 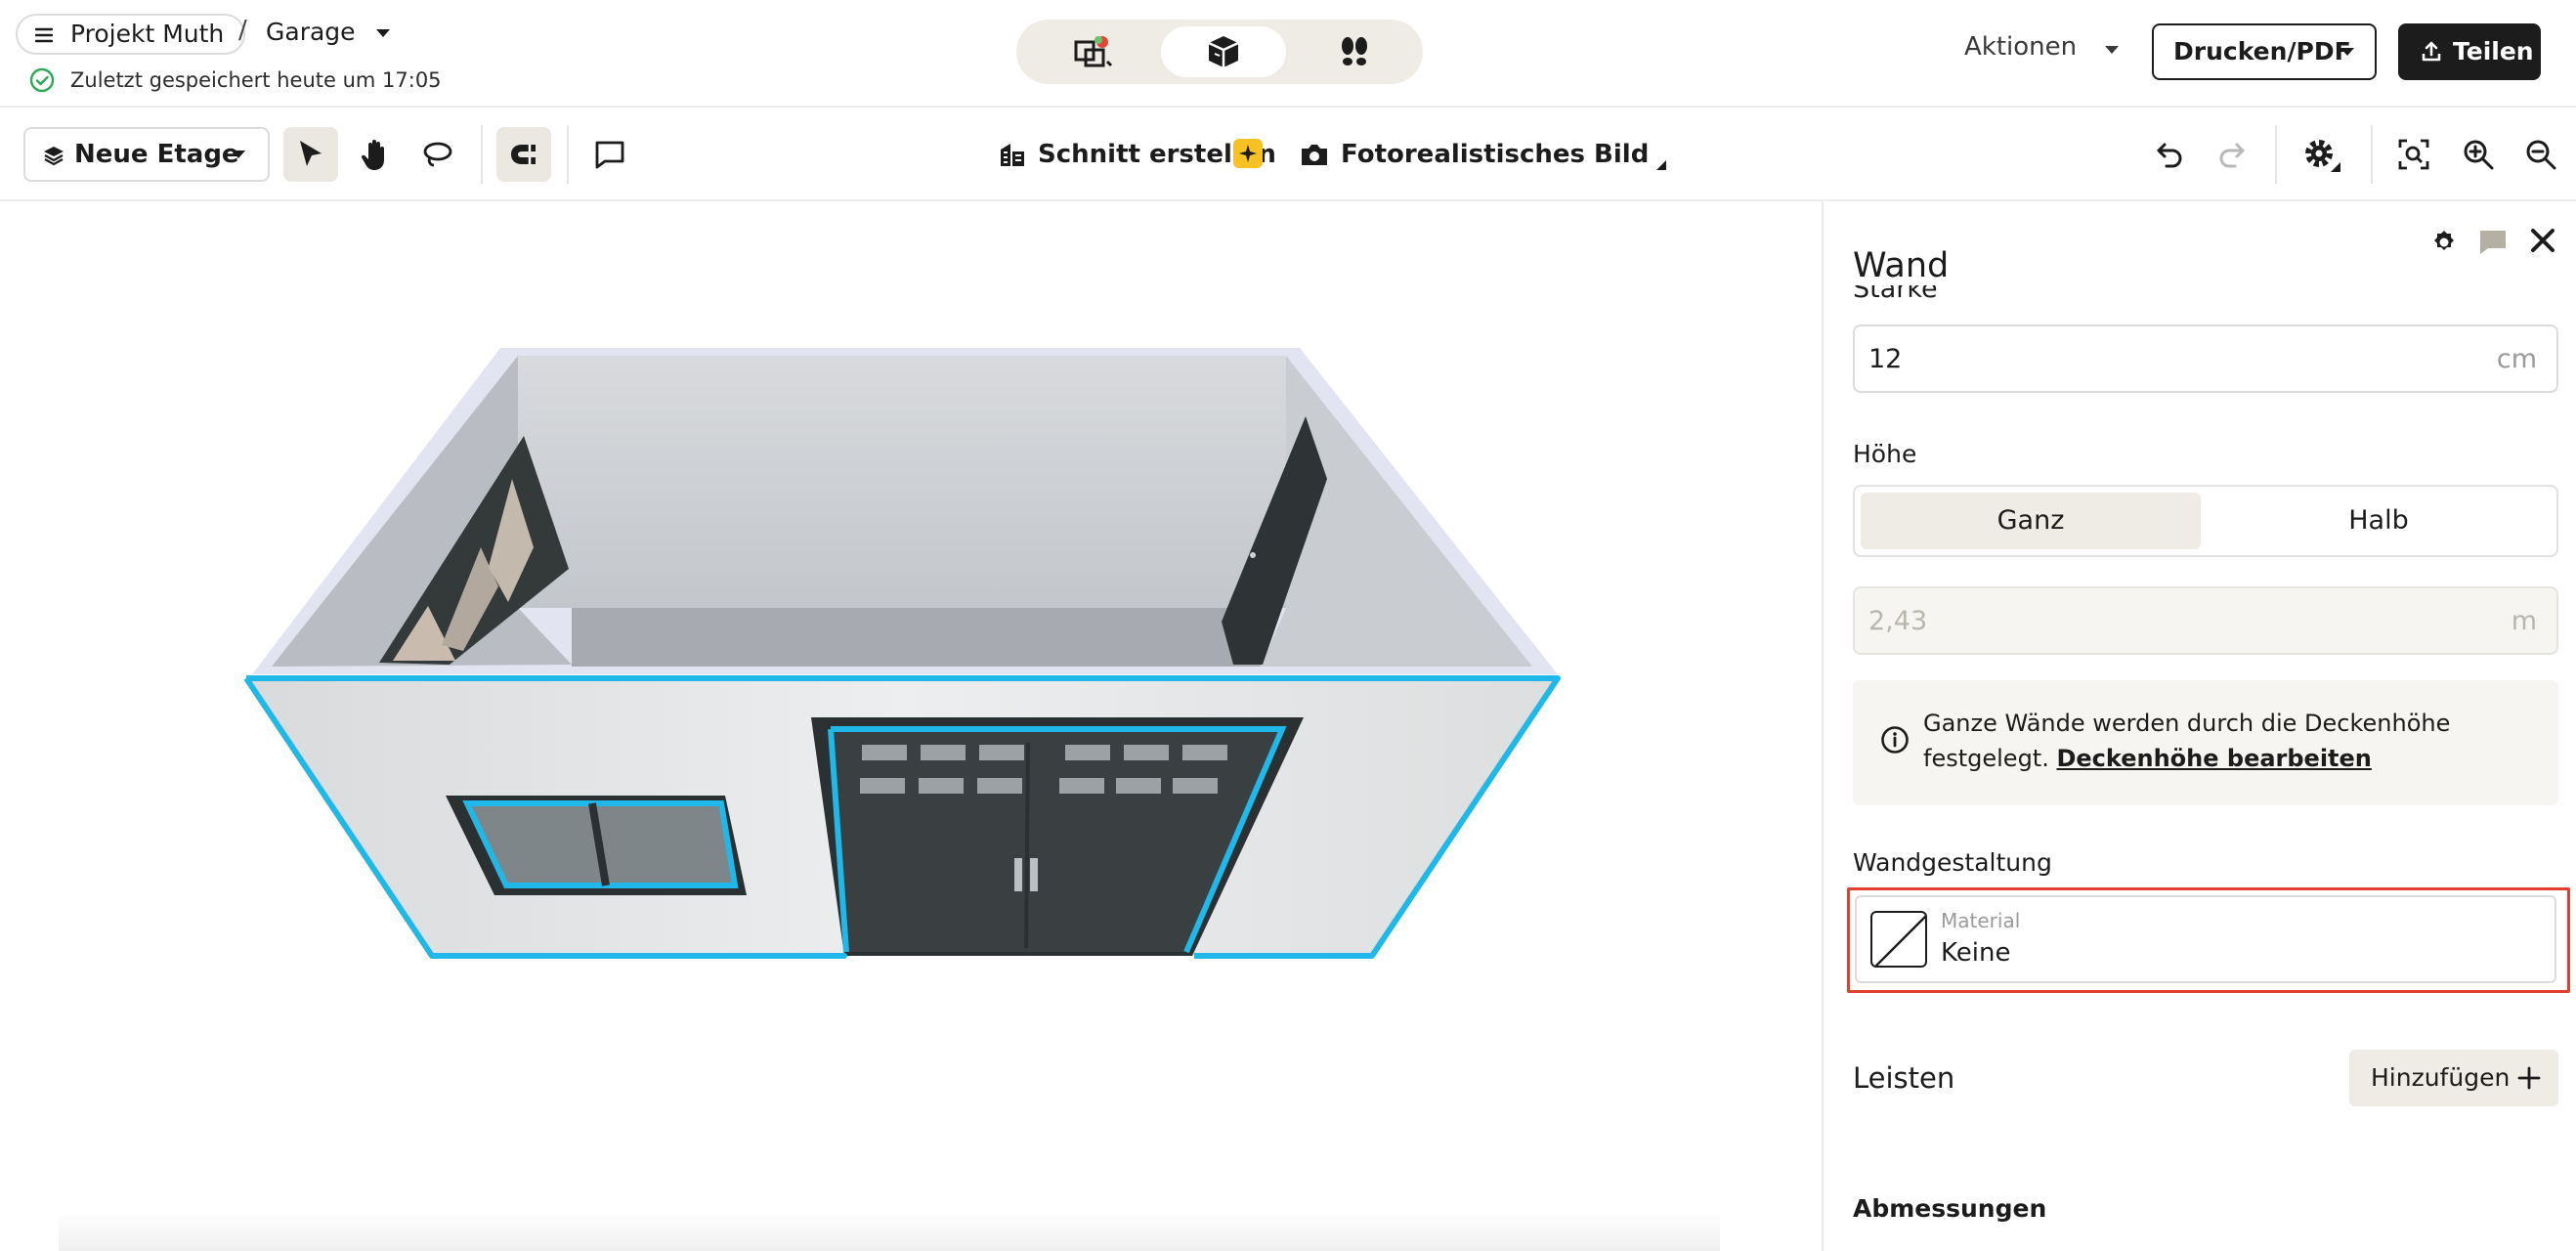 I want to click on lasso-icon, so click(x=438, y=154).